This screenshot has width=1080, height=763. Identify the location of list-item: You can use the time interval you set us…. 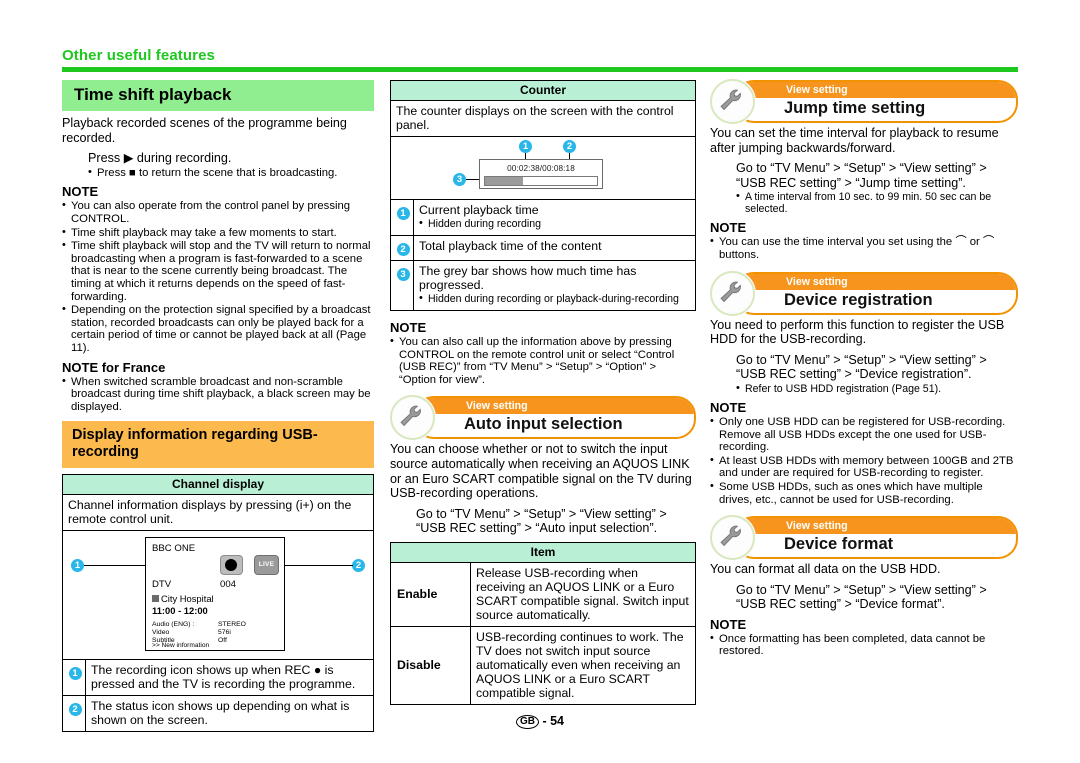
(864, 248).